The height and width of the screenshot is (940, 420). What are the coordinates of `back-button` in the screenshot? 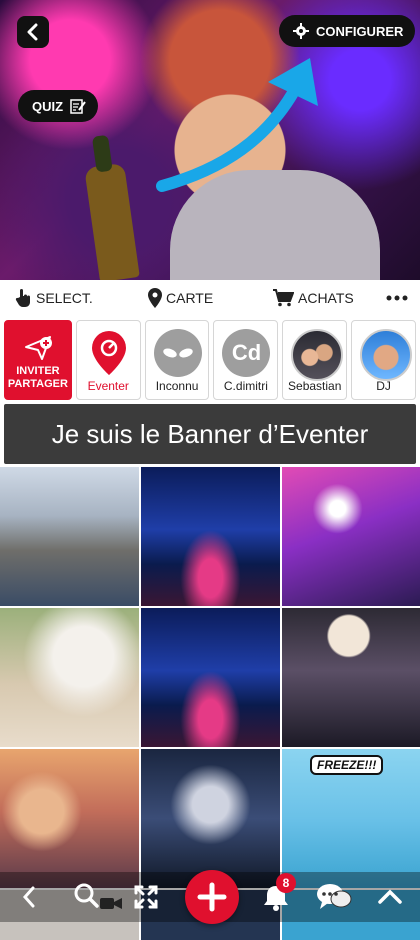 It's located at (33, 32).